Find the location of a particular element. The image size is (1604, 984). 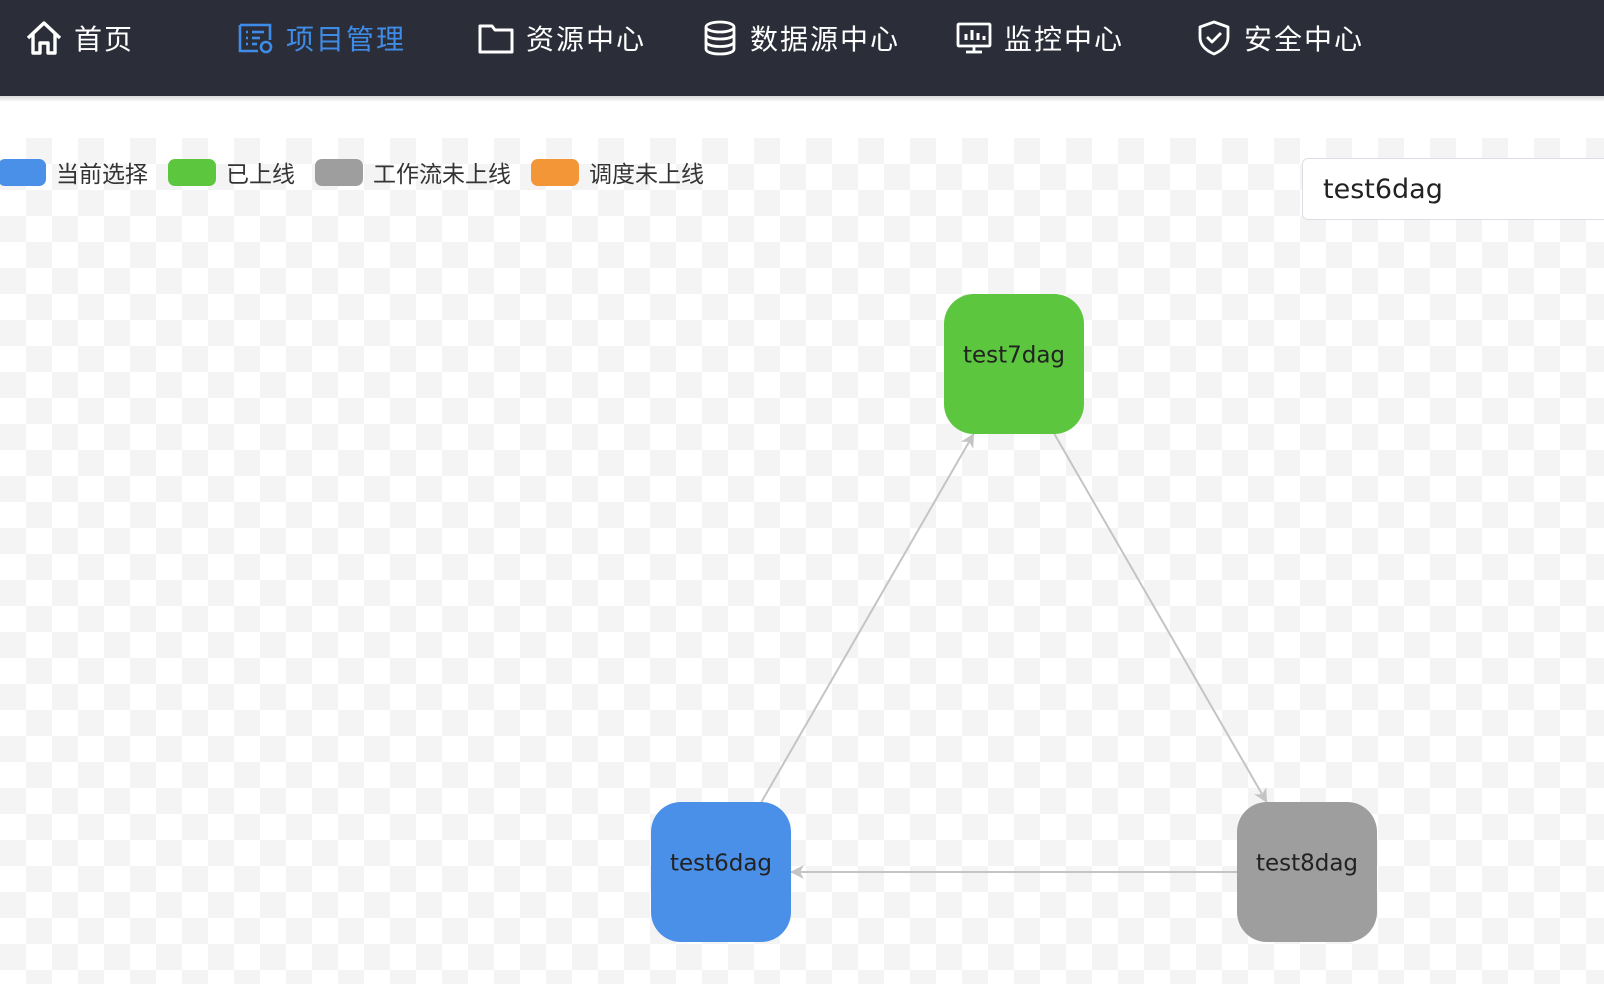

legend-item-online: 已上线 is located at coordinates (231, 172).